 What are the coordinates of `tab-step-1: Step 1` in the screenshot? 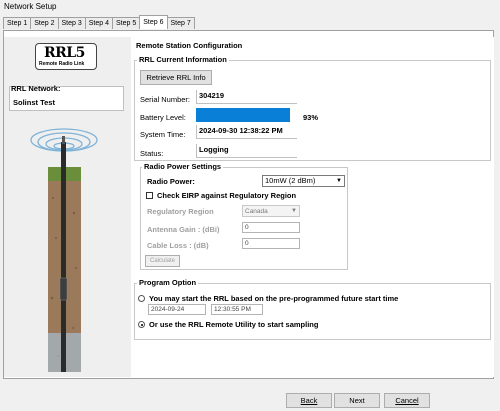 It's located at (17, 23).